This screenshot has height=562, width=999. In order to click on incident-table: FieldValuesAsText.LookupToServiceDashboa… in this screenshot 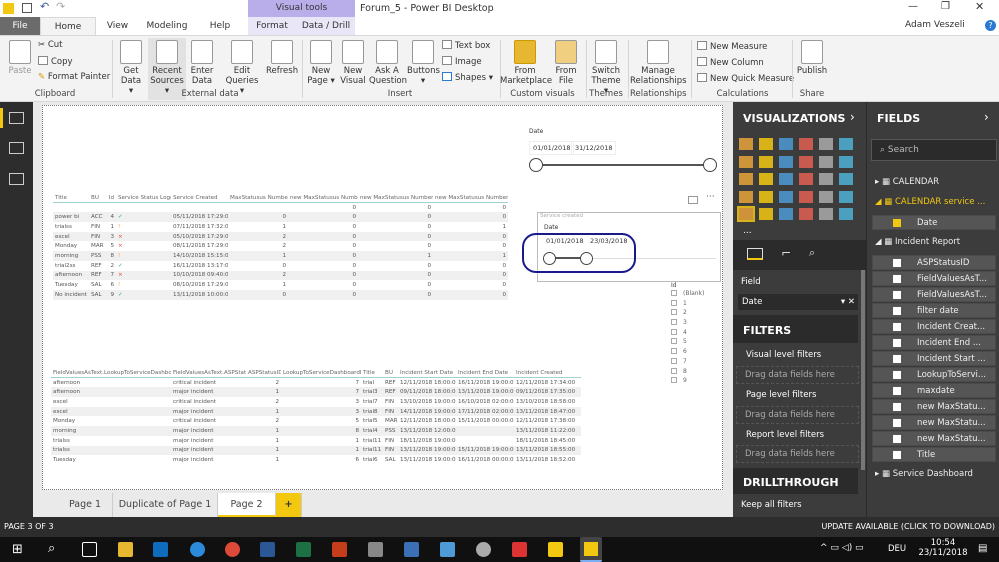, I will do `click(316, 416)`.